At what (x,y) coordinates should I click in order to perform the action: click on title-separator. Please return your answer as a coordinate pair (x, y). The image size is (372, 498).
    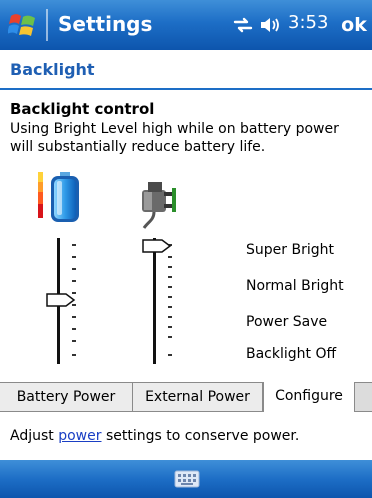
    Looking at the image, I should click on (47, 25).